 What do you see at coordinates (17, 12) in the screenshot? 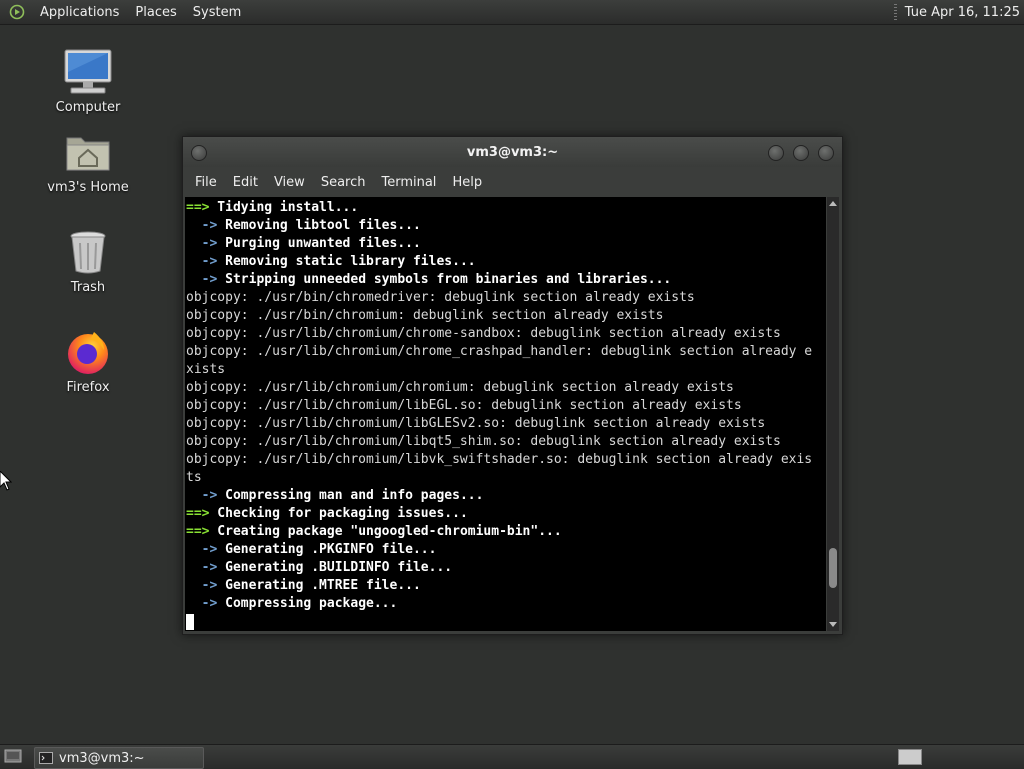
I see `distro-logo-icon` at bounding box center [17, 12].